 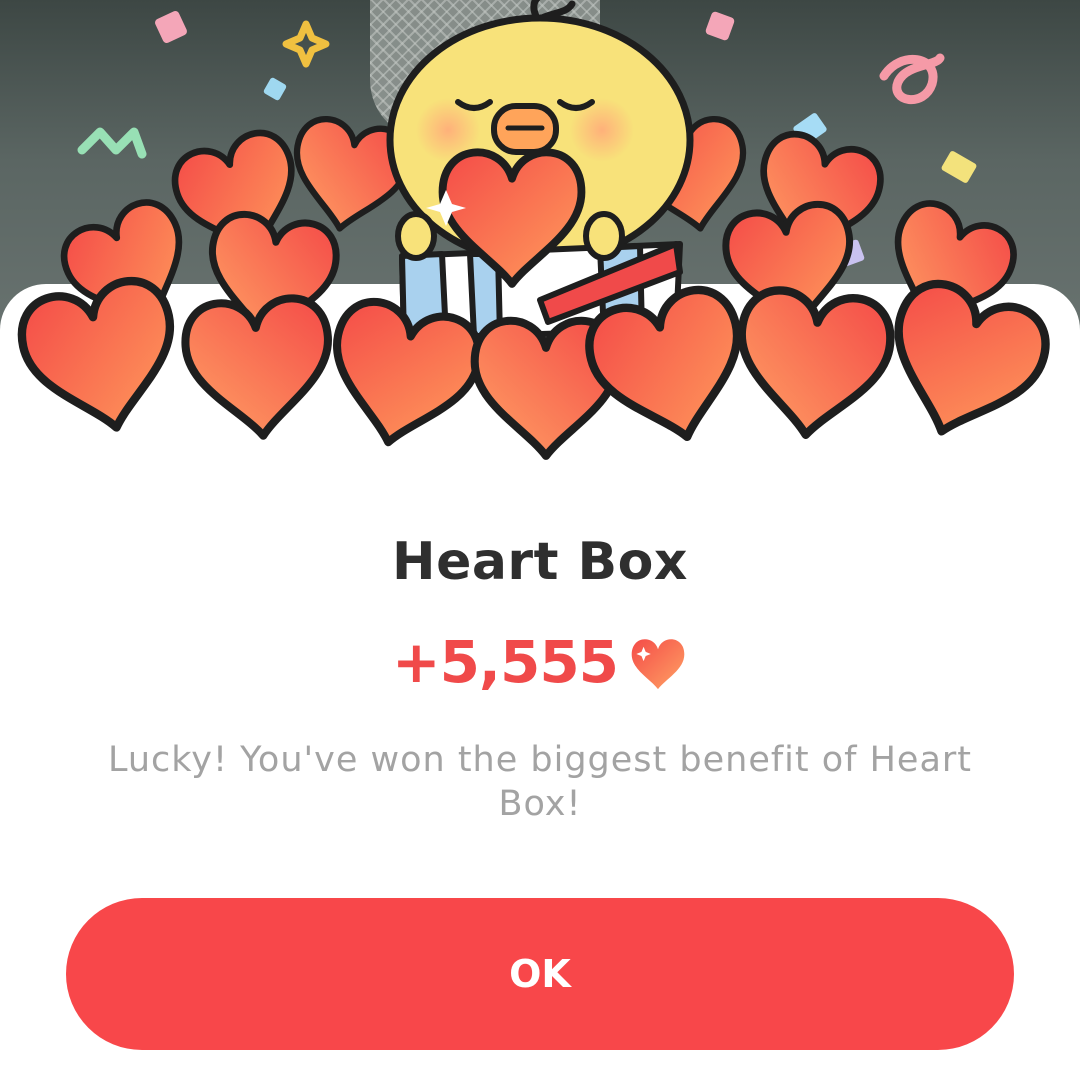 I want to click on reward-amount: +5,555, so click(x=505, y=662).